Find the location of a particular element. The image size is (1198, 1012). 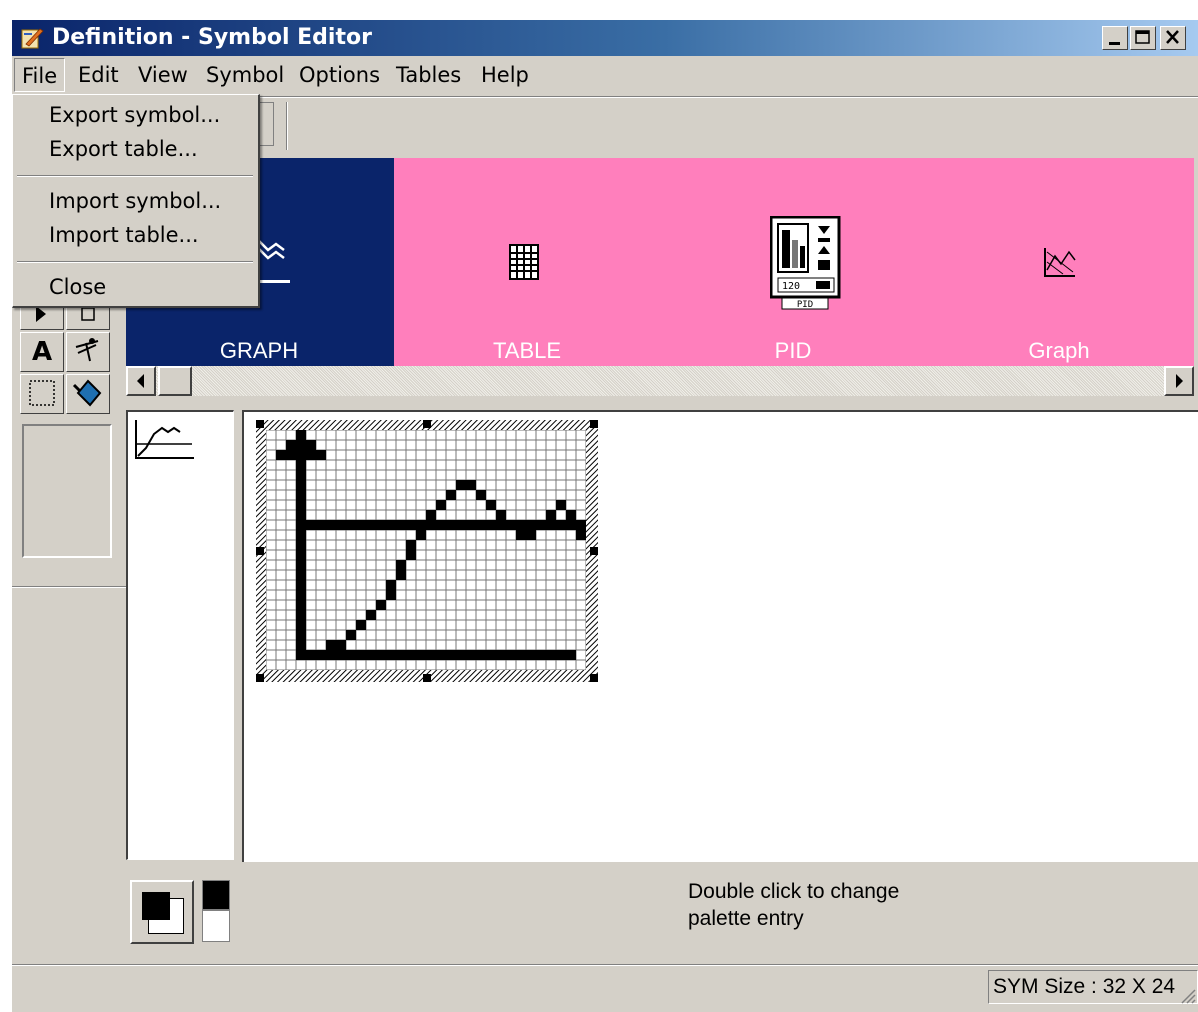

menu-options: Options is located at coordinates (339, 75).